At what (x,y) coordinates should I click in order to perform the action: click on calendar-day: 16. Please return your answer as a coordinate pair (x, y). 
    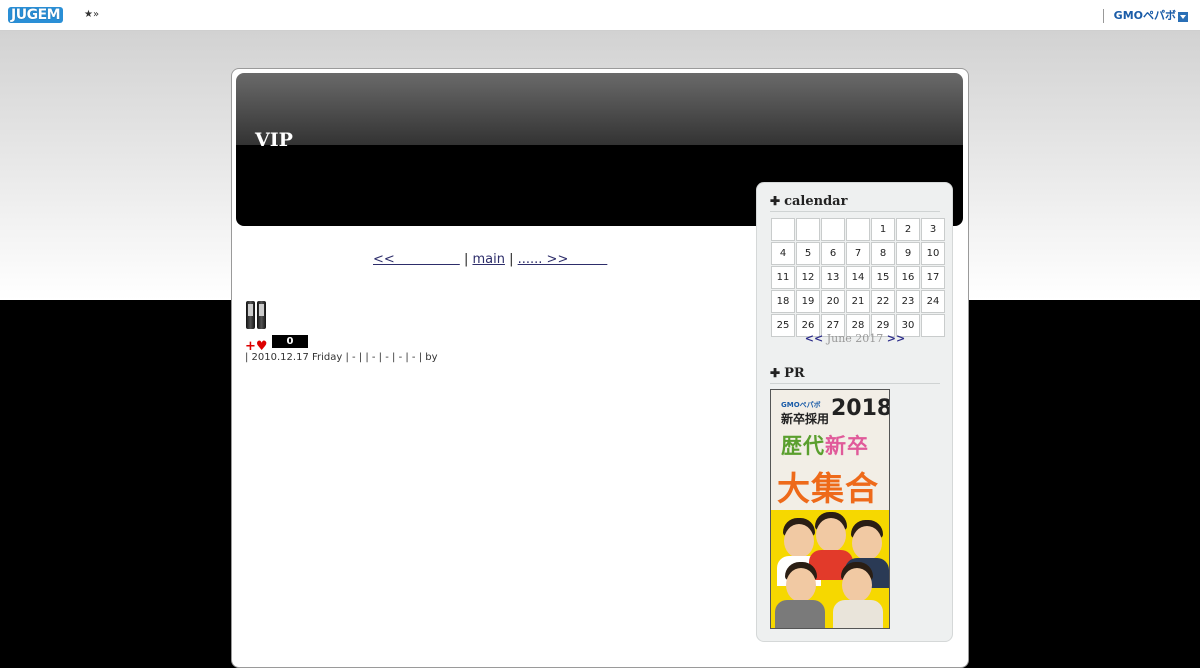
    Looking at the image, I should click on (908, 277).